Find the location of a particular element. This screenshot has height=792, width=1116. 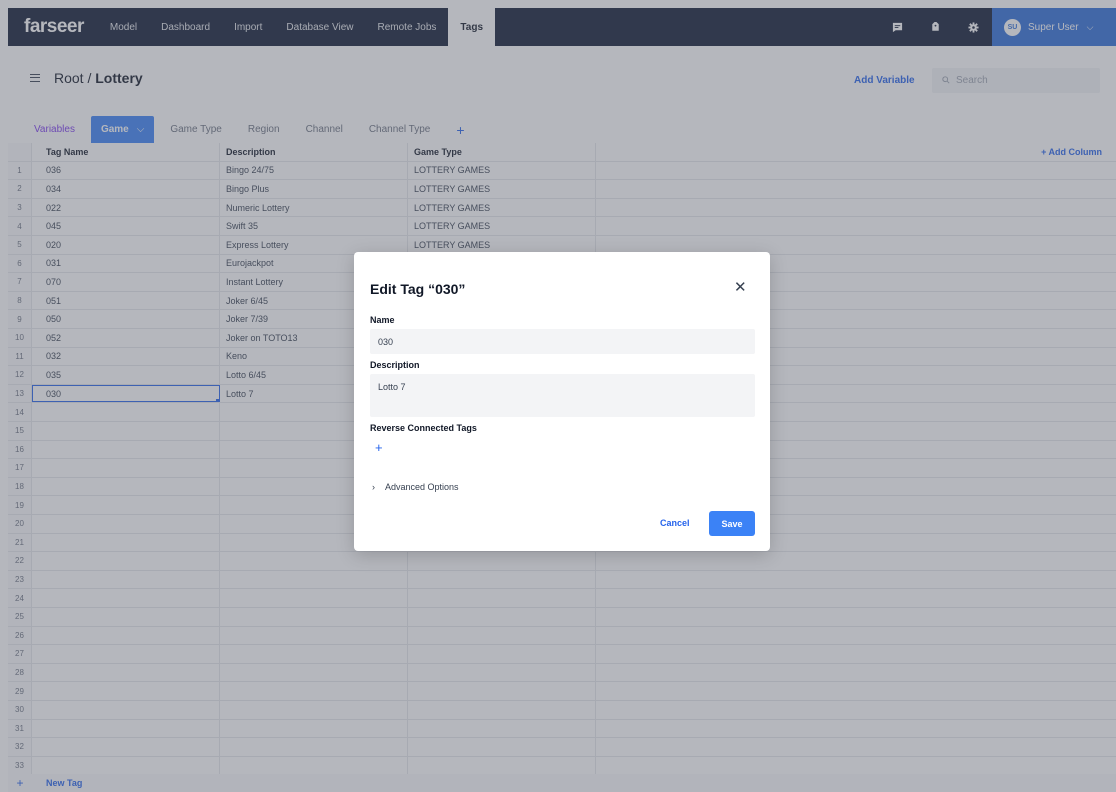

description-field: Lotto 7 is located at coordinates (562, 395).